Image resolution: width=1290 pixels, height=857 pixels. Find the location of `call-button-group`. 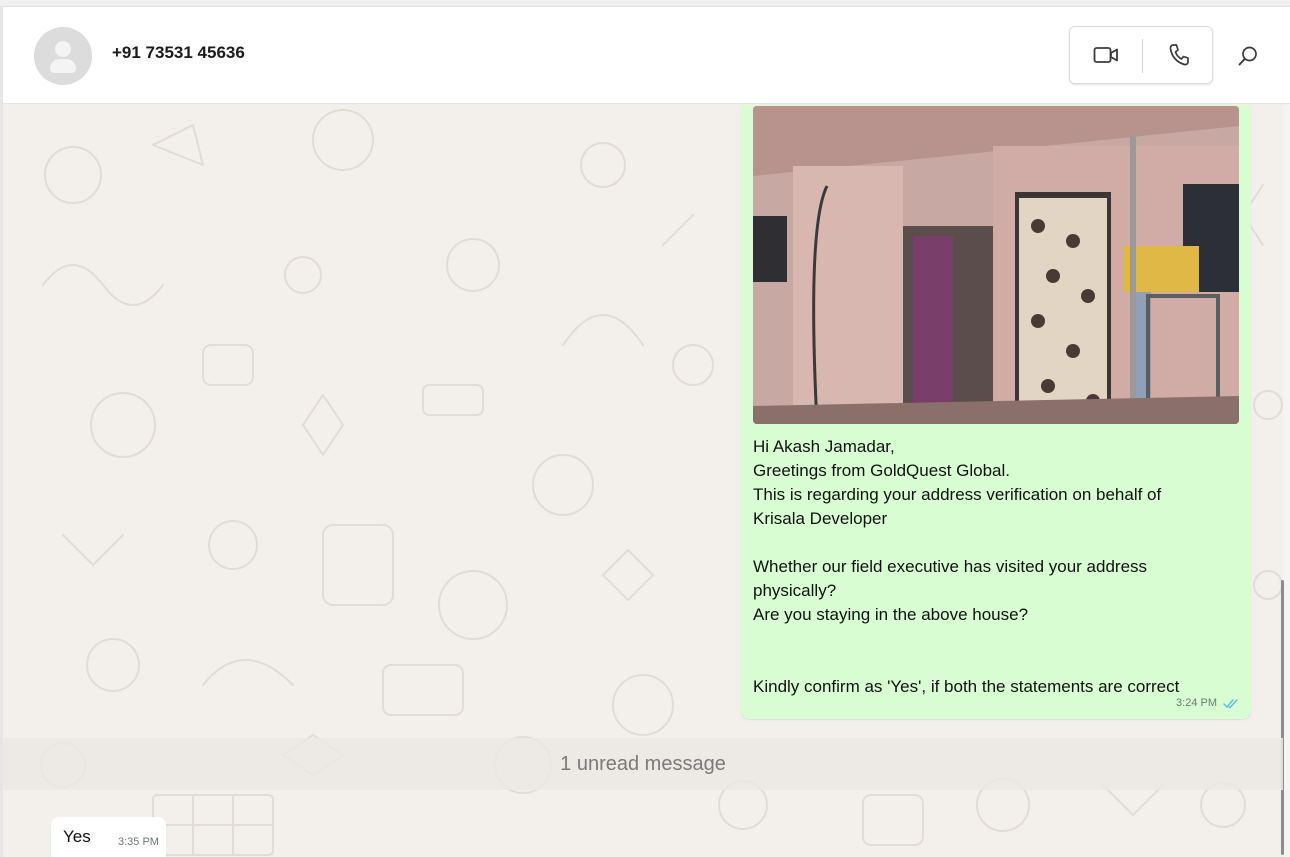

call-button-group is located at coordinates (1141, 55).